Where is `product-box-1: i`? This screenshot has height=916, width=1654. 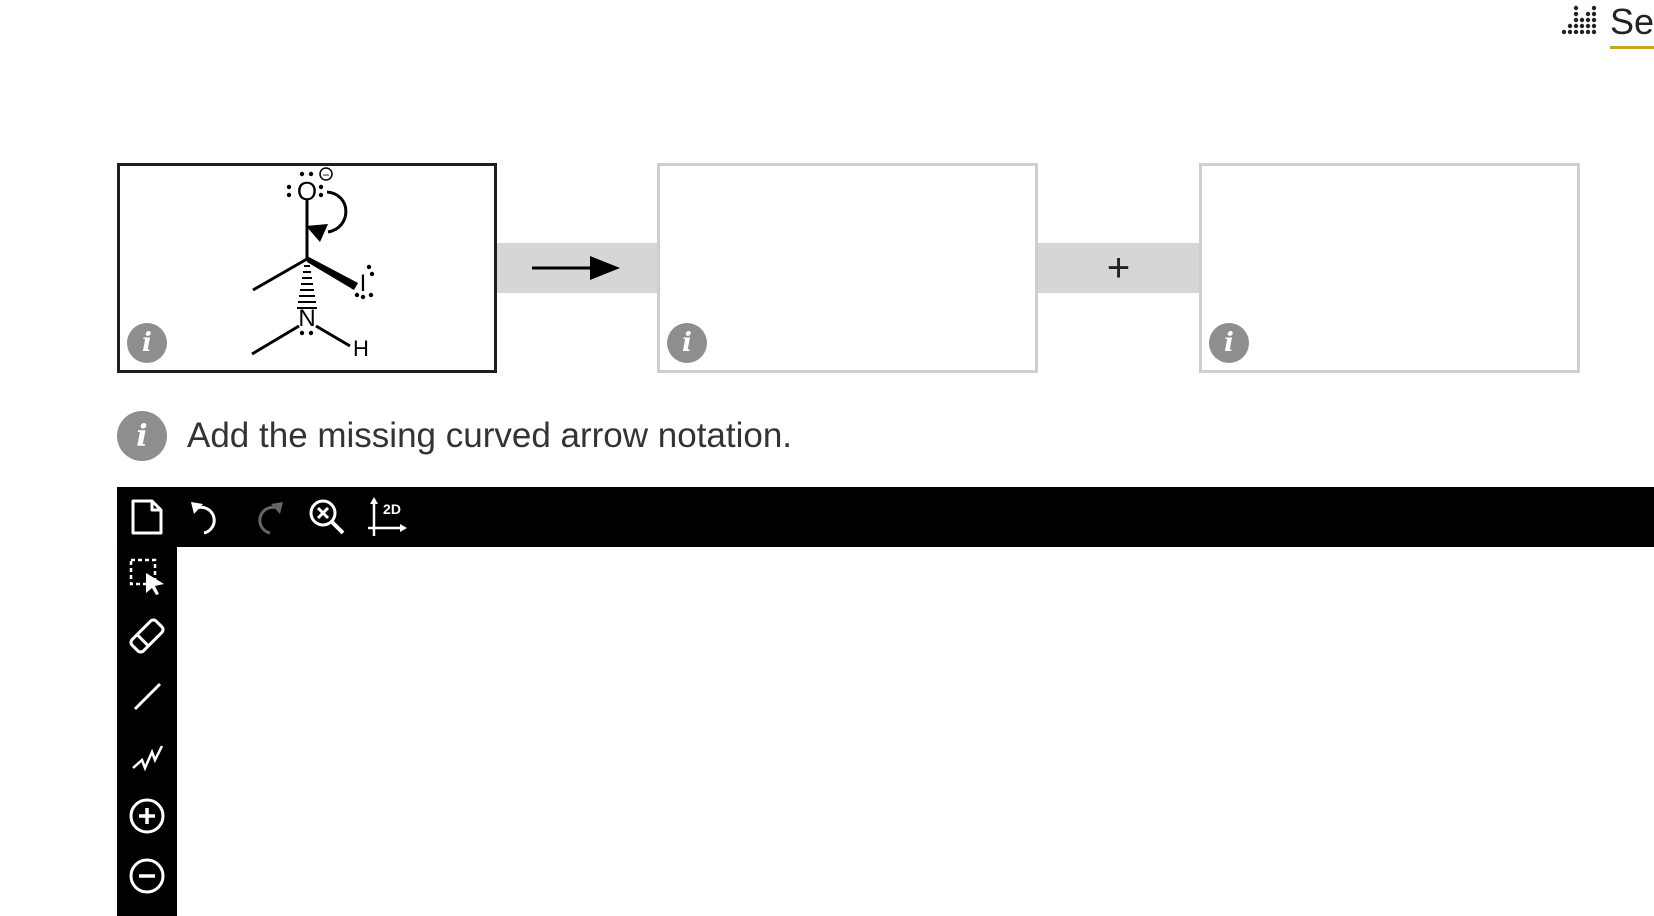
product-box-1: i is located at coordinates (847, 268).